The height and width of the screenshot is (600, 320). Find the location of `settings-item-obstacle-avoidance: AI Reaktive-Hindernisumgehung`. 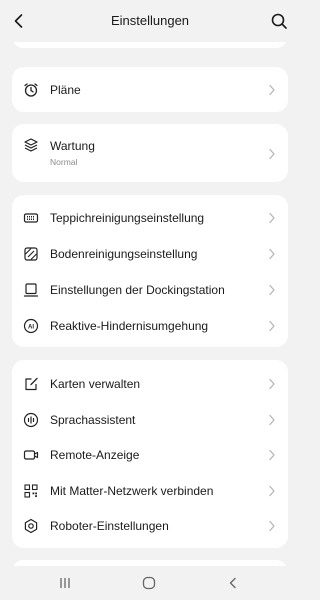

settings-item-obstacle-avoidance: AI Reaktive-Hindernisumgehung is located at coordinates (150, 326).